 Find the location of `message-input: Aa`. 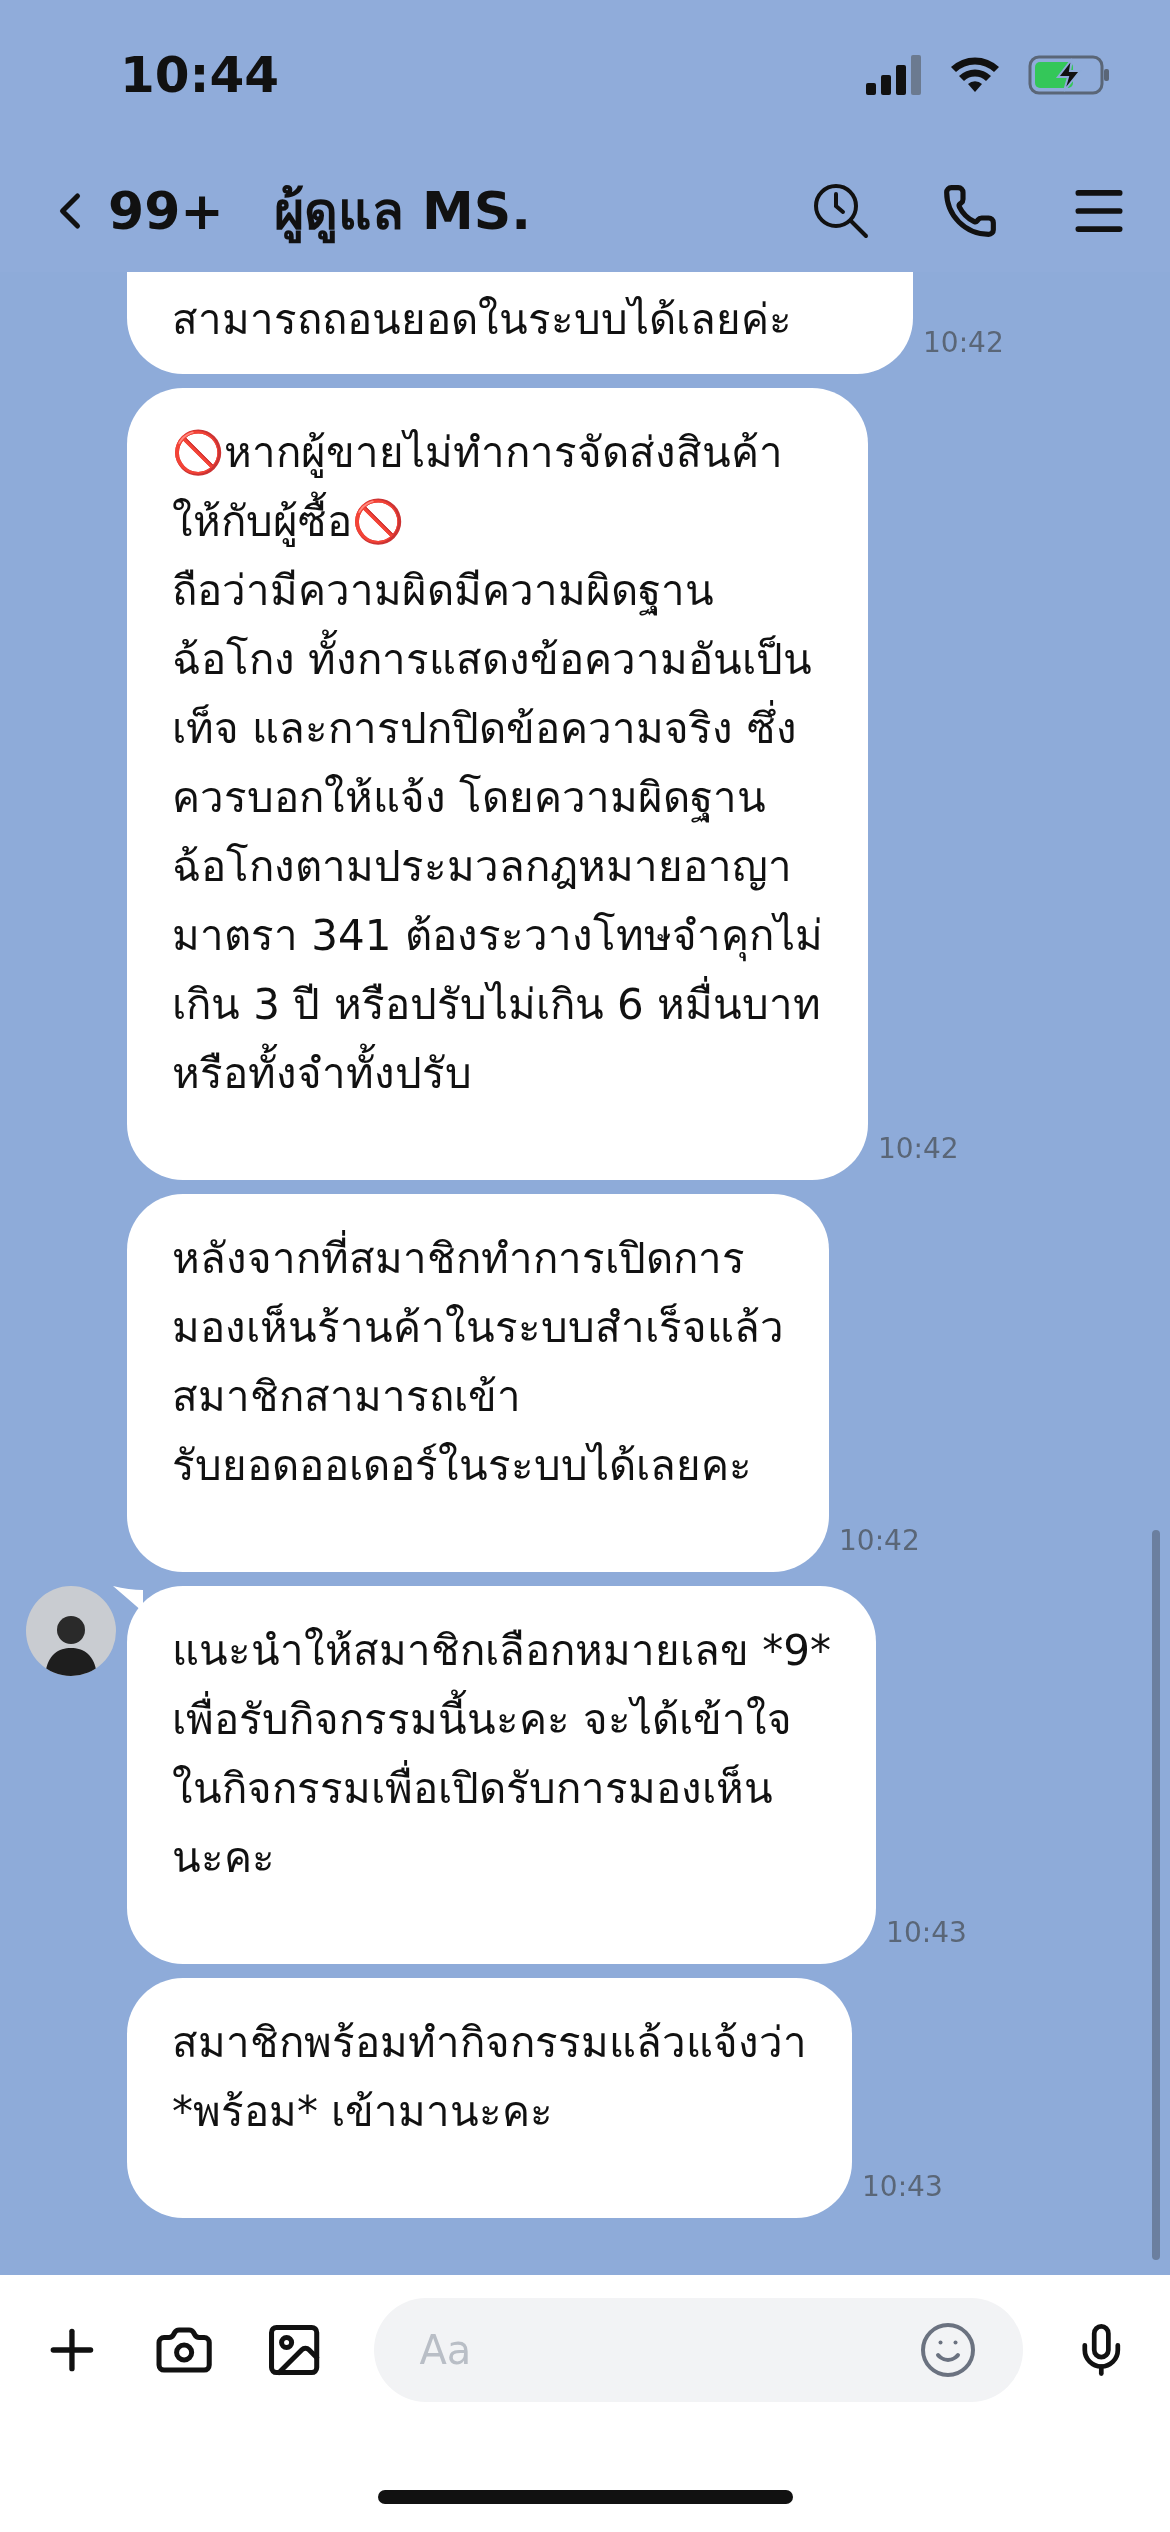

message-input: Aa is located at coordinates (669, 2350).